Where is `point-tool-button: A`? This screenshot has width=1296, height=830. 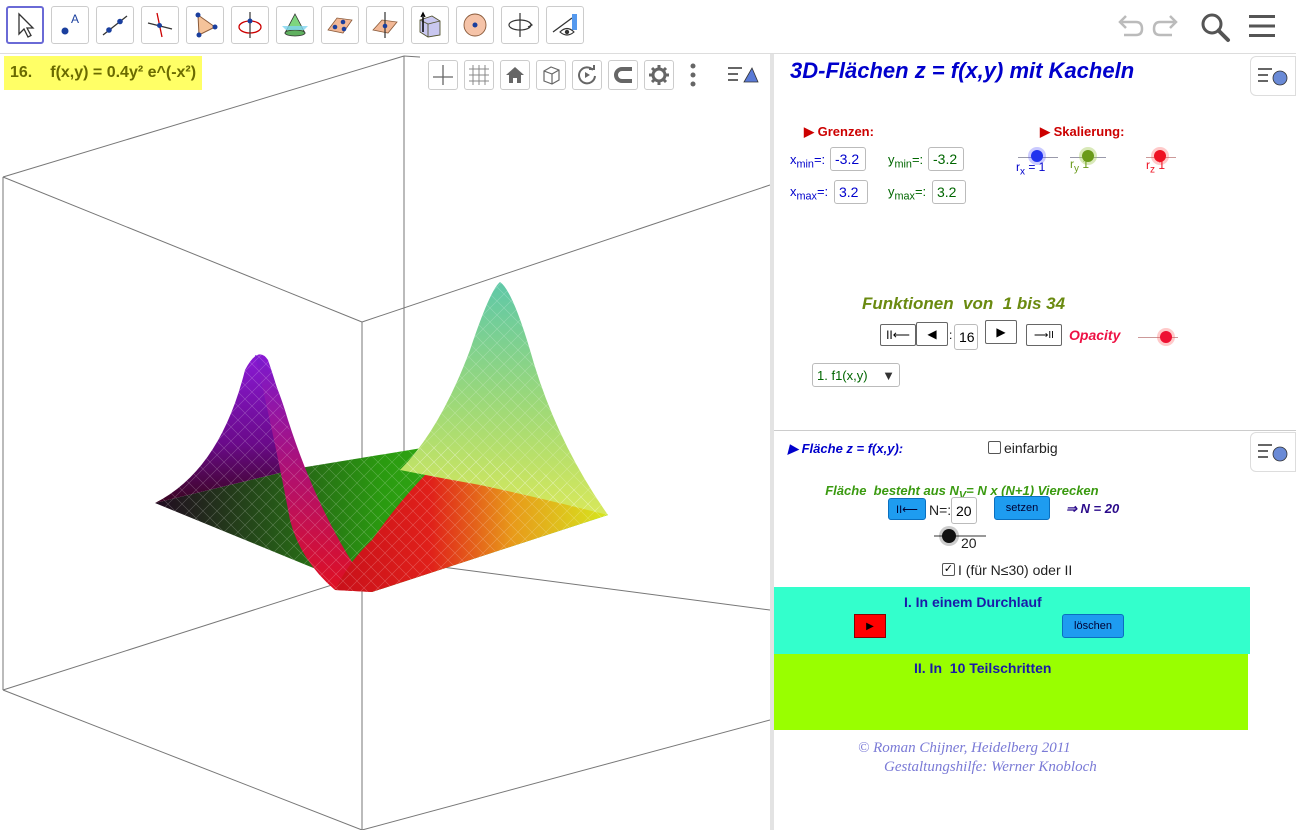 point-tool-button: A is located at coordinates (70, 25).